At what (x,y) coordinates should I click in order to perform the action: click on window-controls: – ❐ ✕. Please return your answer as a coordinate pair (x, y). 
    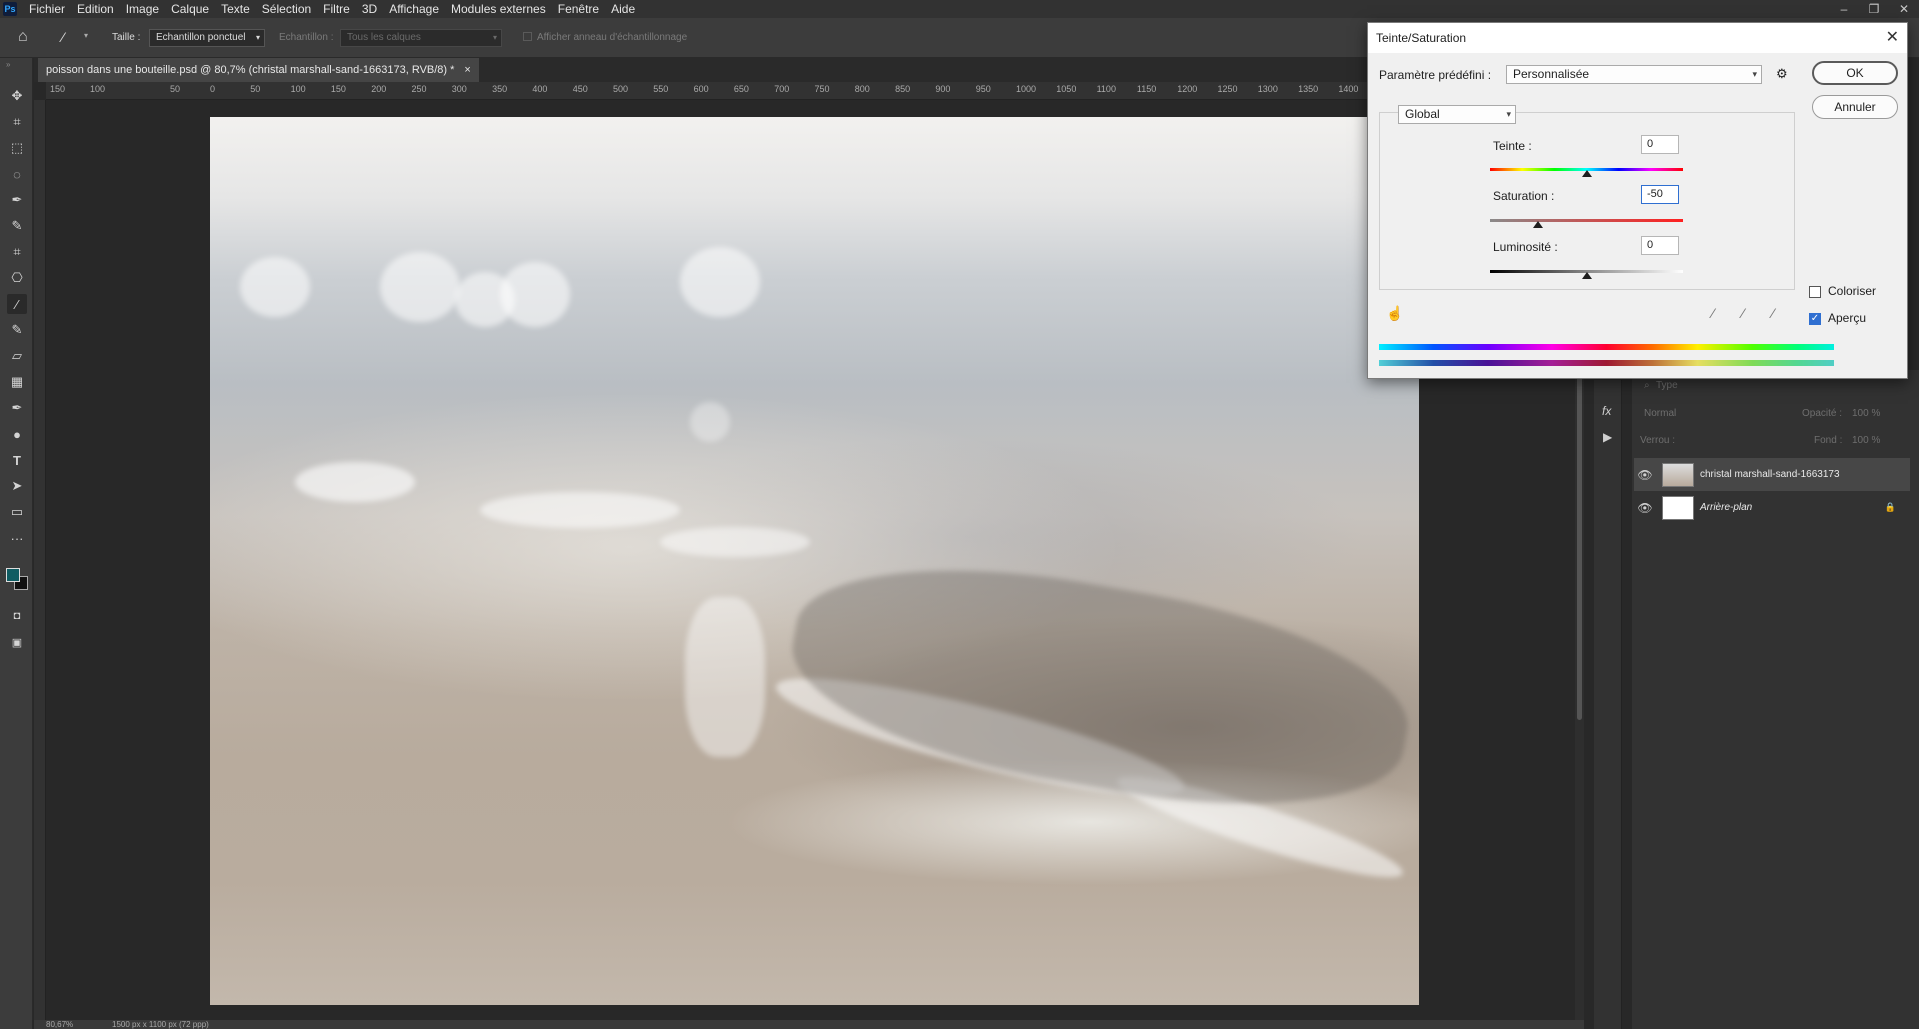
    Looking at the image, I should click on (1874, 9).